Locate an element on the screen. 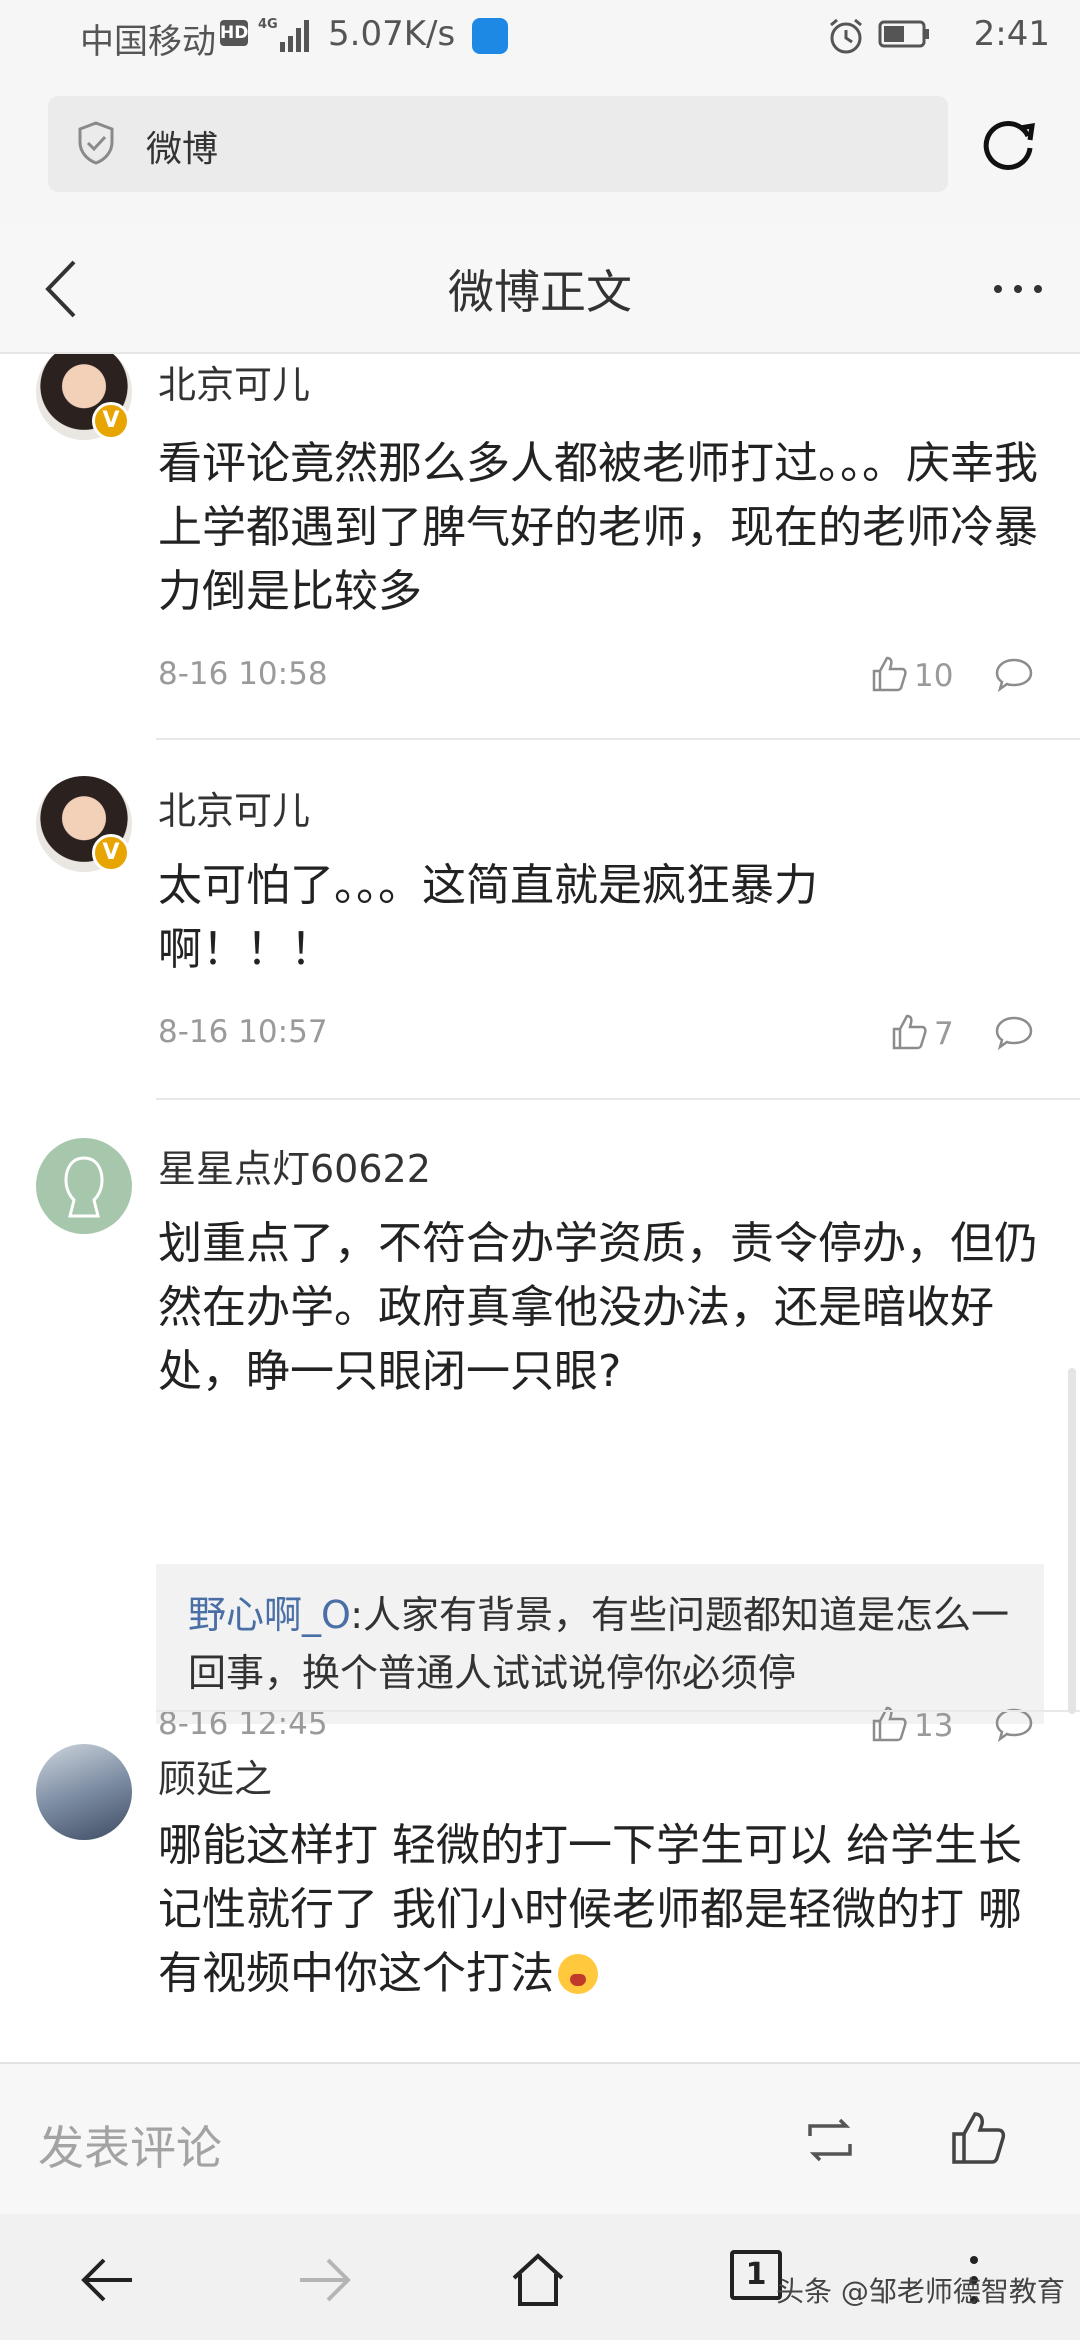 The image size is (1080, 2340). status-bar: 中国移动 HD 4G 5.07K/s 2:41 is located at coordinates (540, 39).